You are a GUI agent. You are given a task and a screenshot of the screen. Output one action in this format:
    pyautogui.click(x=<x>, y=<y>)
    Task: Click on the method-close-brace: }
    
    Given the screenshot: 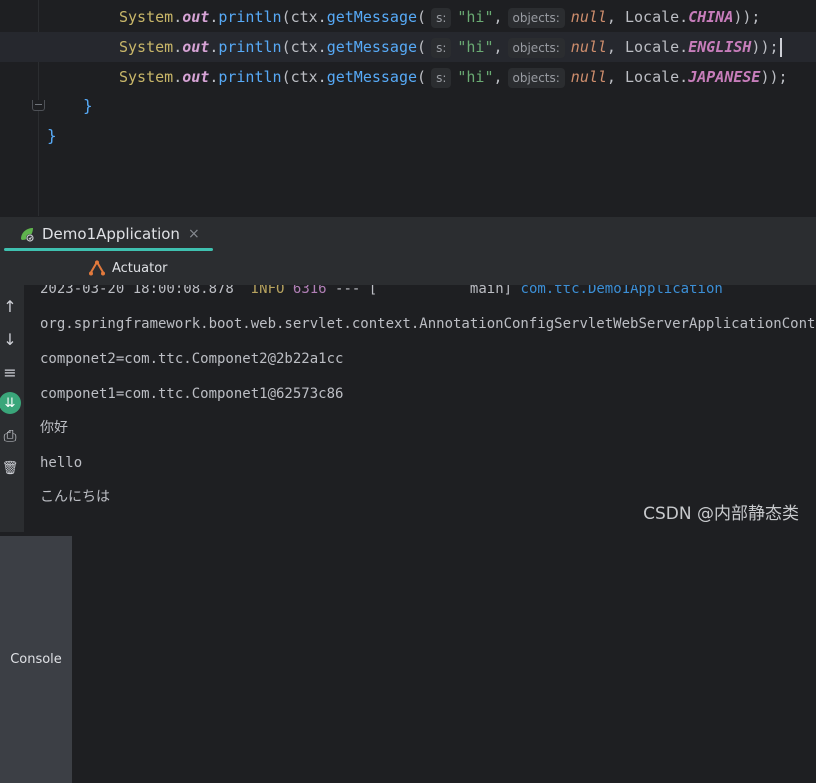 What is the action you would take?
    pyautogui.click(x=88, y=105)
    